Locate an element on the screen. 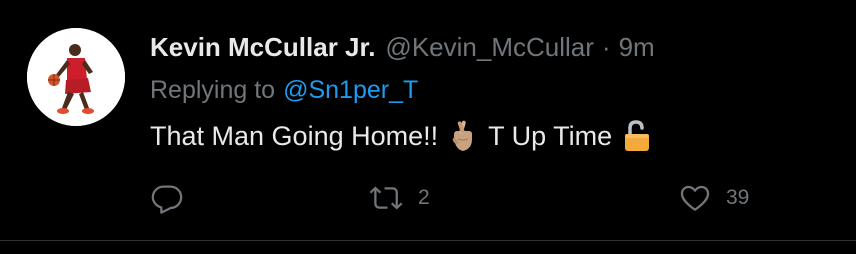 This screenshot has height=254, width=856. retweet-count: 2 is located at coordinates (424, 197).